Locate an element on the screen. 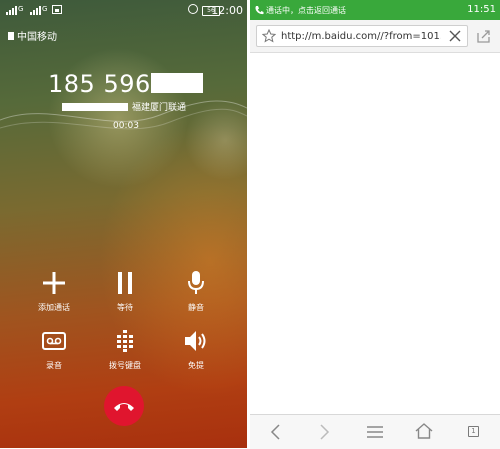  phone-hangup-icon is located at coordinates (124, 407).